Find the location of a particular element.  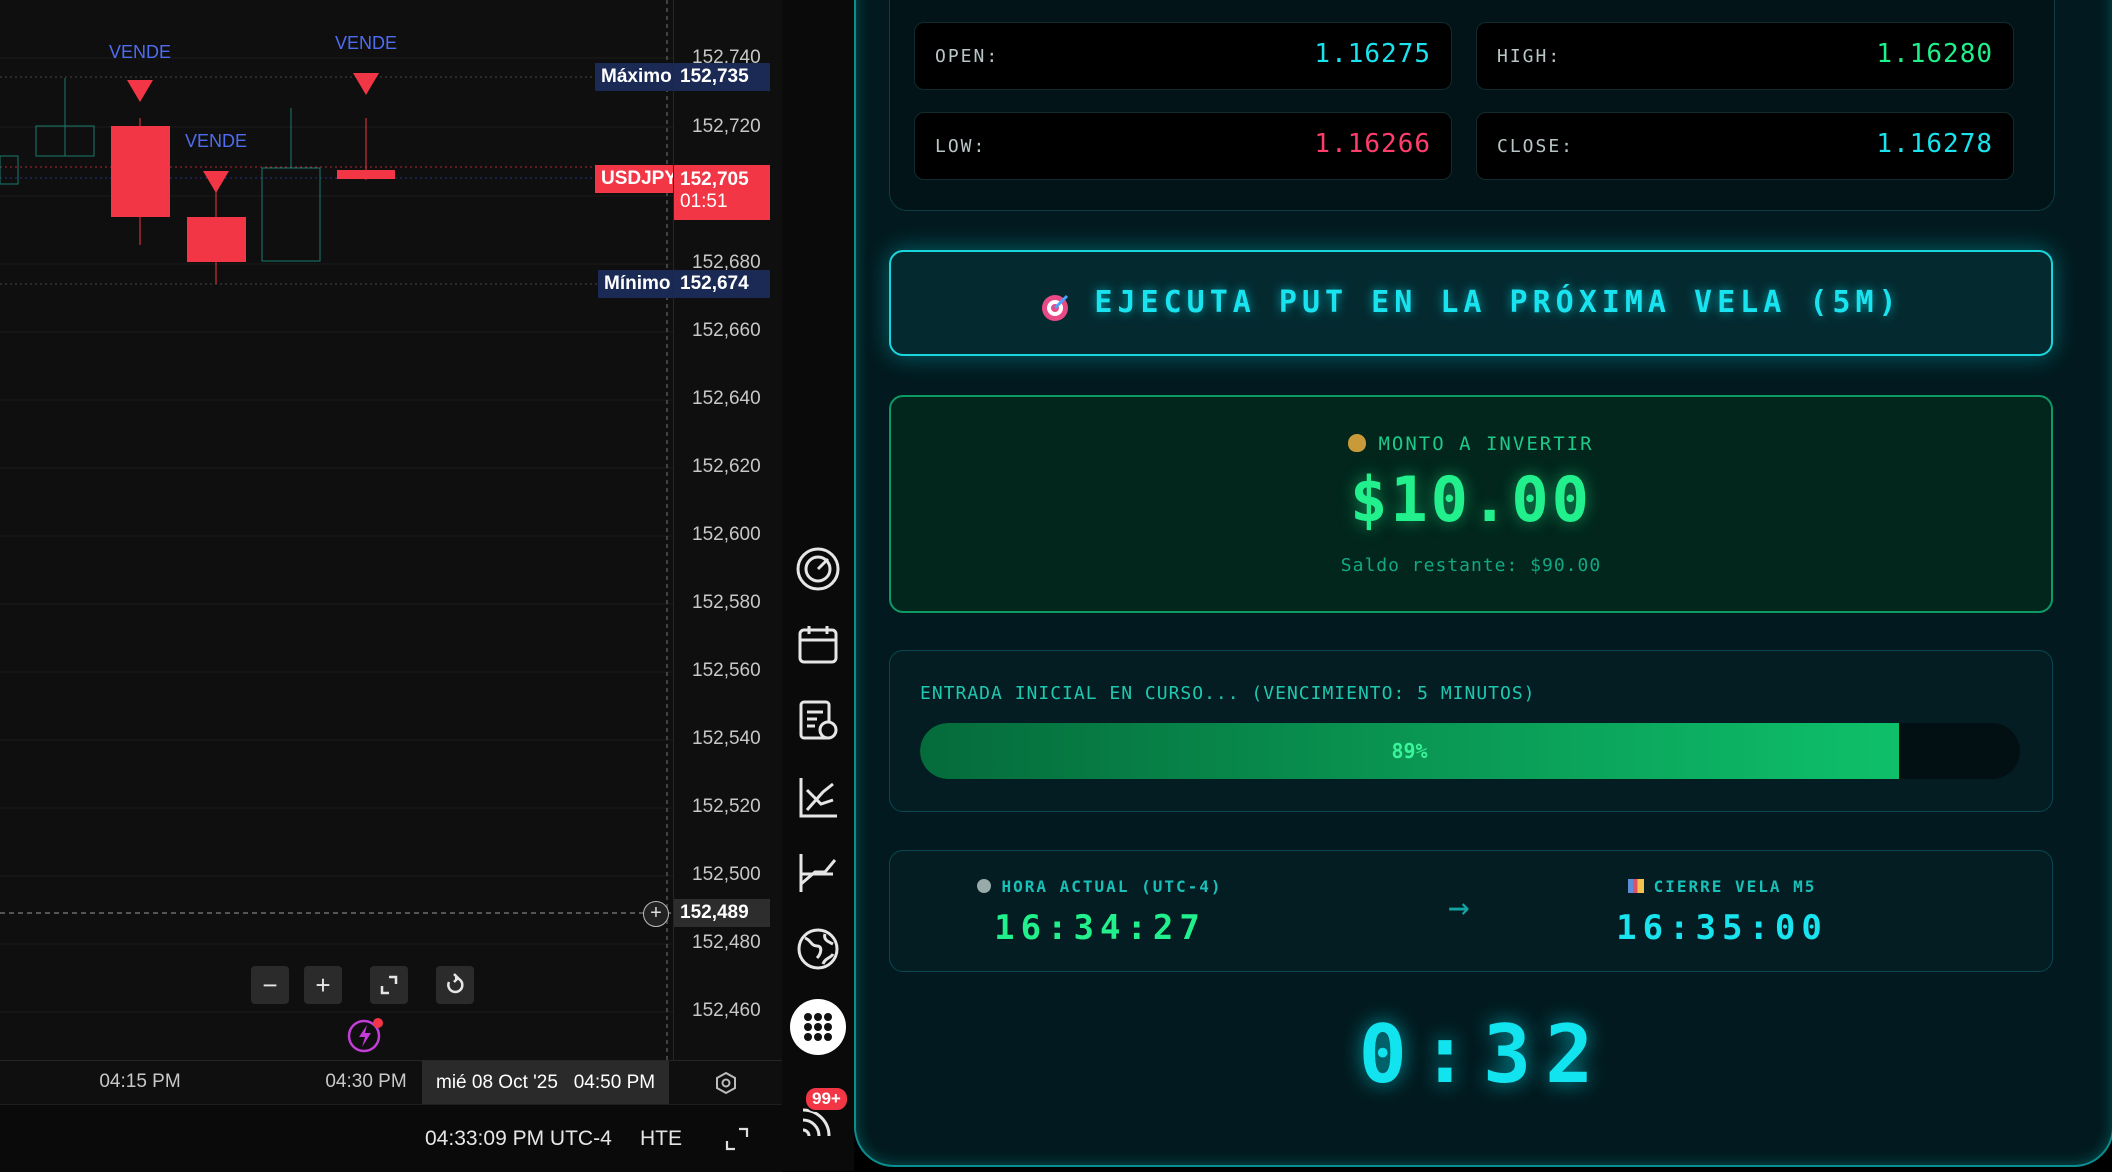

trade-signal-text: EJECUTA PUT EN LA PRÓXIMA VELA (5M) is located at coordinates (1498, 302).